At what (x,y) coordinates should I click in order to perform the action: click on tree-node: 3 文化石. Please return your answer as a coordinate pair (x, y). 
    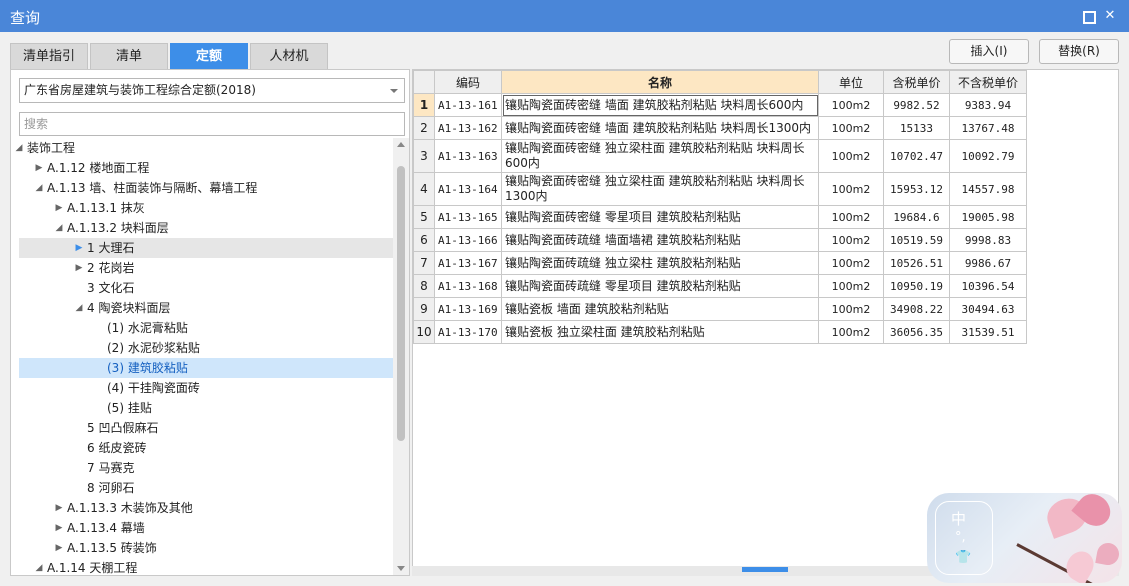
    Looking at the image, I should click on (206, 288).